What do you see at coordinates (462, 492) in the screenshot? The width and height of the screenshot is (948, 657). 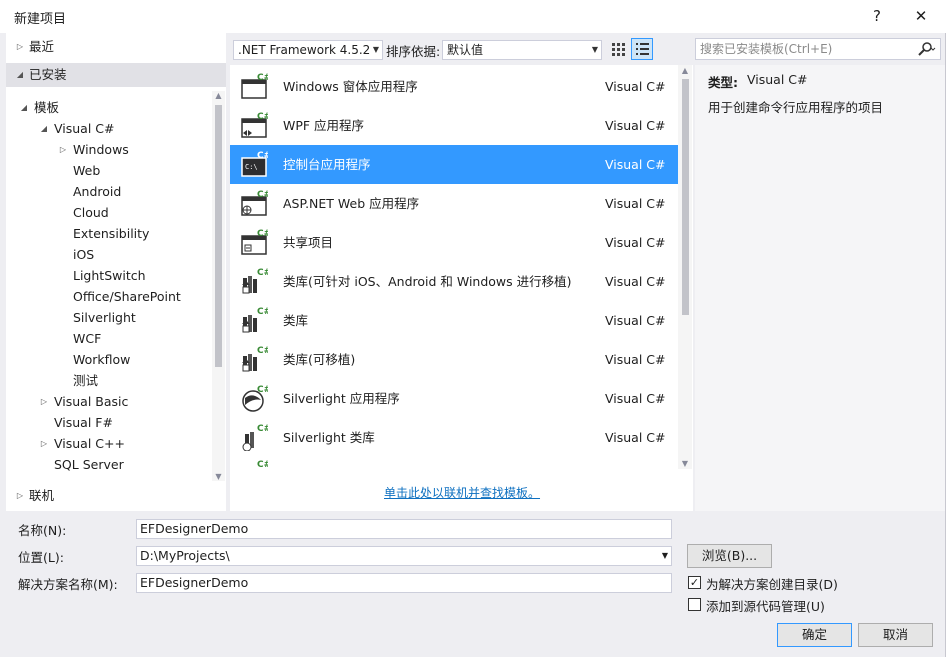 I see `online-templates-link: 单击此处以联机并查找模板。` at bounding box center [462, 492].